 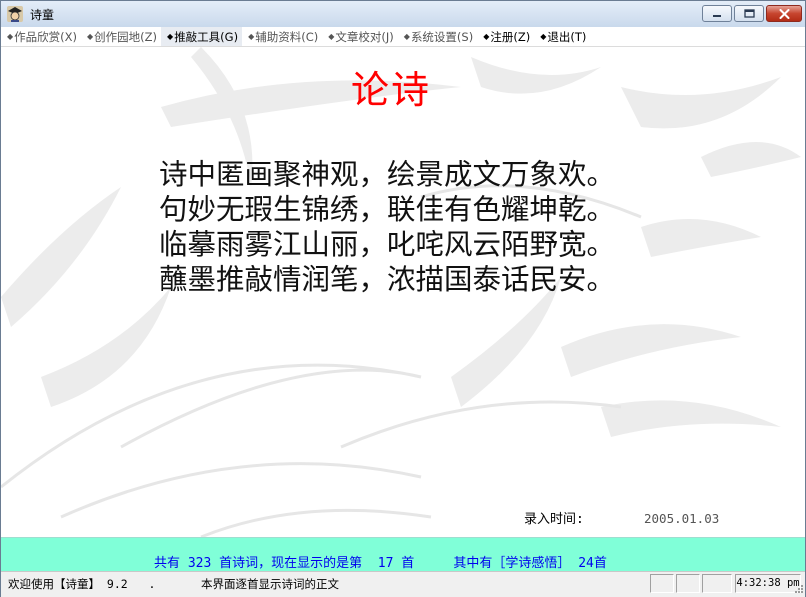 I want to click on entry-time-label: 录入时间:, so click(x=554, y=519).